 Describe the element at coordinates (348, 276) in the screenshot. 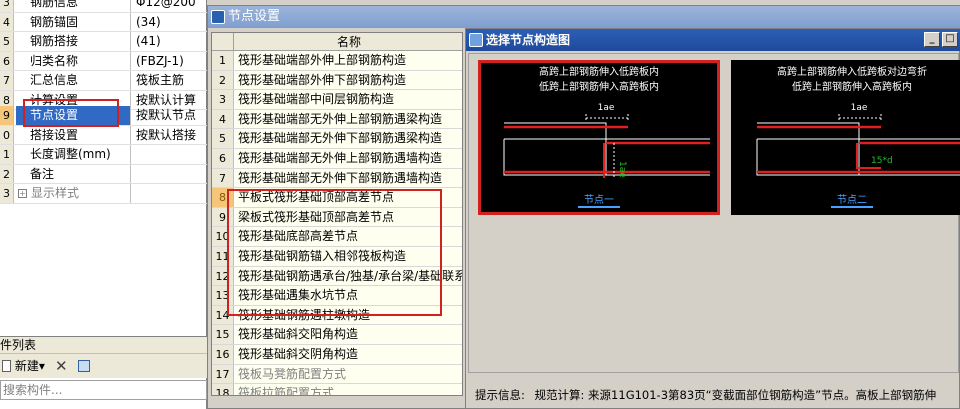

I see `node-row-name: 筏形基础钢筋遇承台/独基/承台梁/基础联系梁` at that location.